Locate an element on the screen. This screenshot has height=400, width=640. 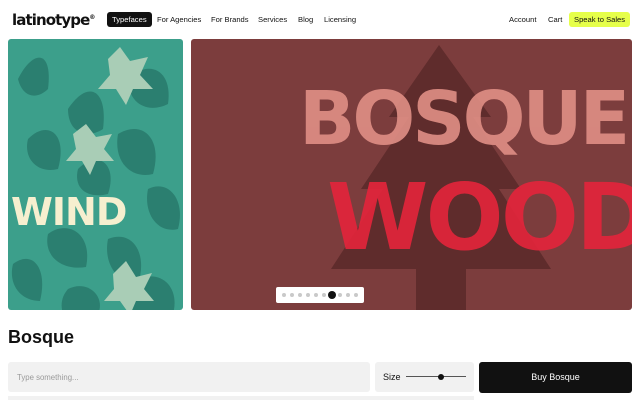
nav-for-brands: For Brands is located at coordinates (230, 19).